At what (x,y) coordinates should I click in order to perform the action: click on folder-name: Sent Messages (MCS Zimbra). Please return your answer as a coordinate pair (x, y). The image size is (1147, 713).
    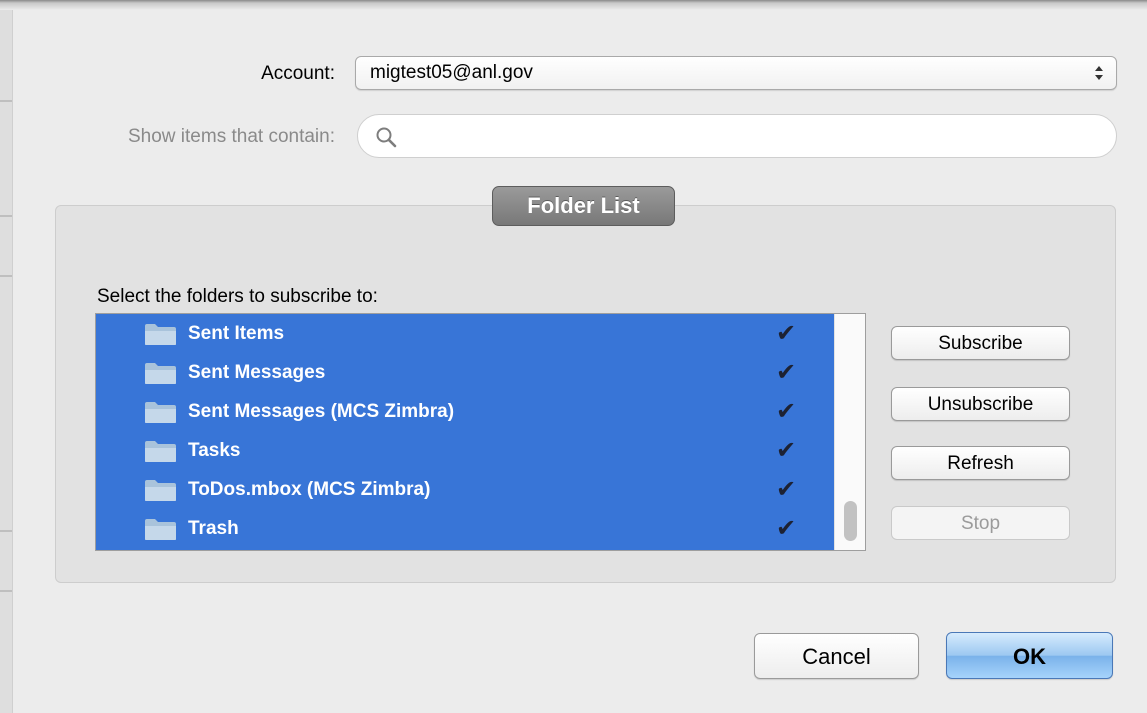
    Looking at the image, I should click on (321, 411).